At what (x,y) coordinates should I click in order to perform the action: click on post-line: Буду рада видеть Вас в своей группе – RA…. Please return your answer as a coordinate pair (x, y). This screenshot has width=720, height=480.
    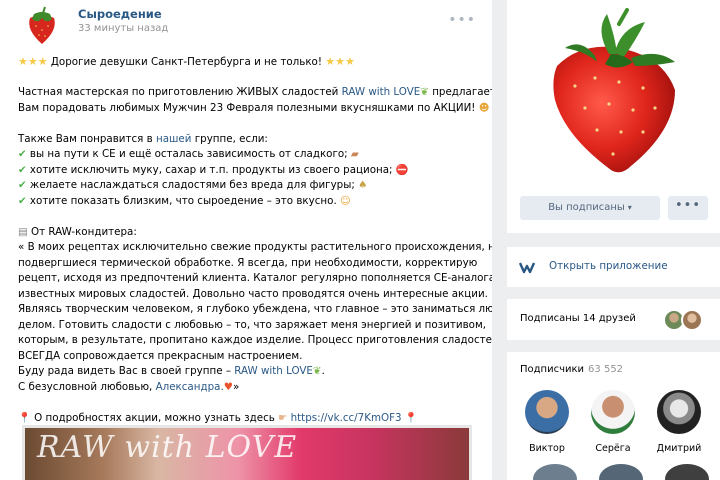
    Looking at the image, I should click on (171, 371).